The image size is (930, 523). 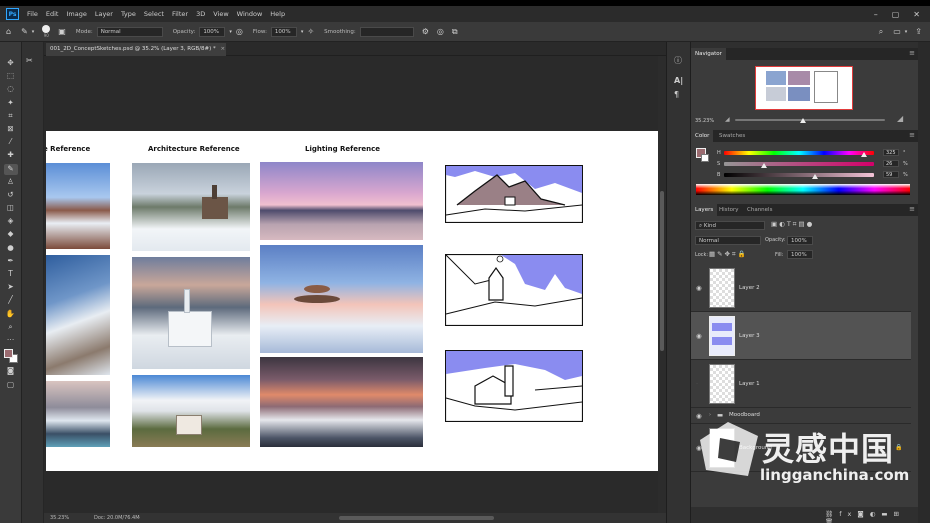 I want to click on symmetry-icon: ⧉, so click(x=455, y=32).